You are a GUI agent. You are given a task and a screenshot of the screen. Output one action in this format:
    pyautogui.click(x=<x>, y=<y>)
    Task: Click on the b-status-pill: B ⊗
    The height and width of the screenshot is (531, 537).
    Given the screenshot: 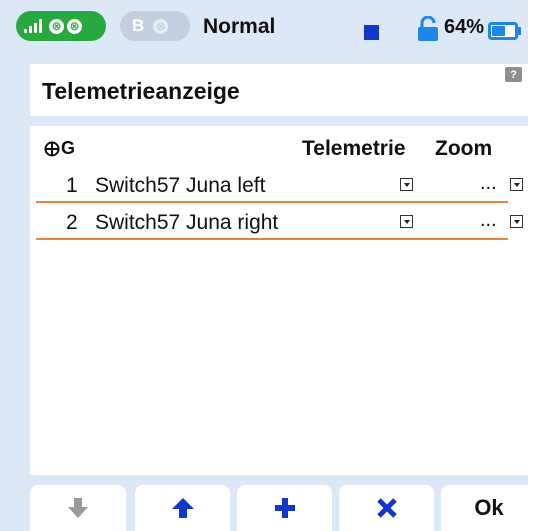 What is the action you would take?
    pyautogui.click(x=155, y=26)
    